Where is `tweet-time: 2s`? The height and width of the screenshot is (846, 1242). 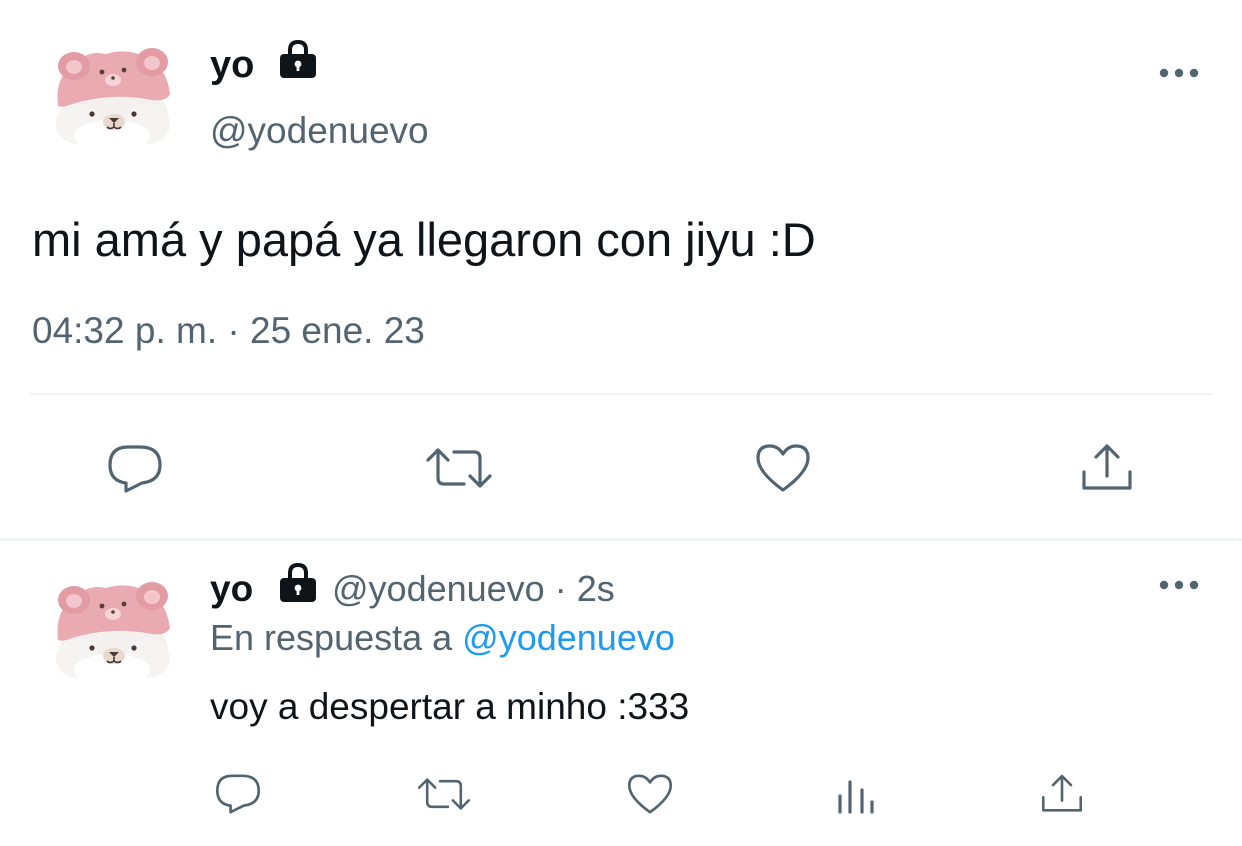 tweet-time: 2s is located at coordinates (596, 588).